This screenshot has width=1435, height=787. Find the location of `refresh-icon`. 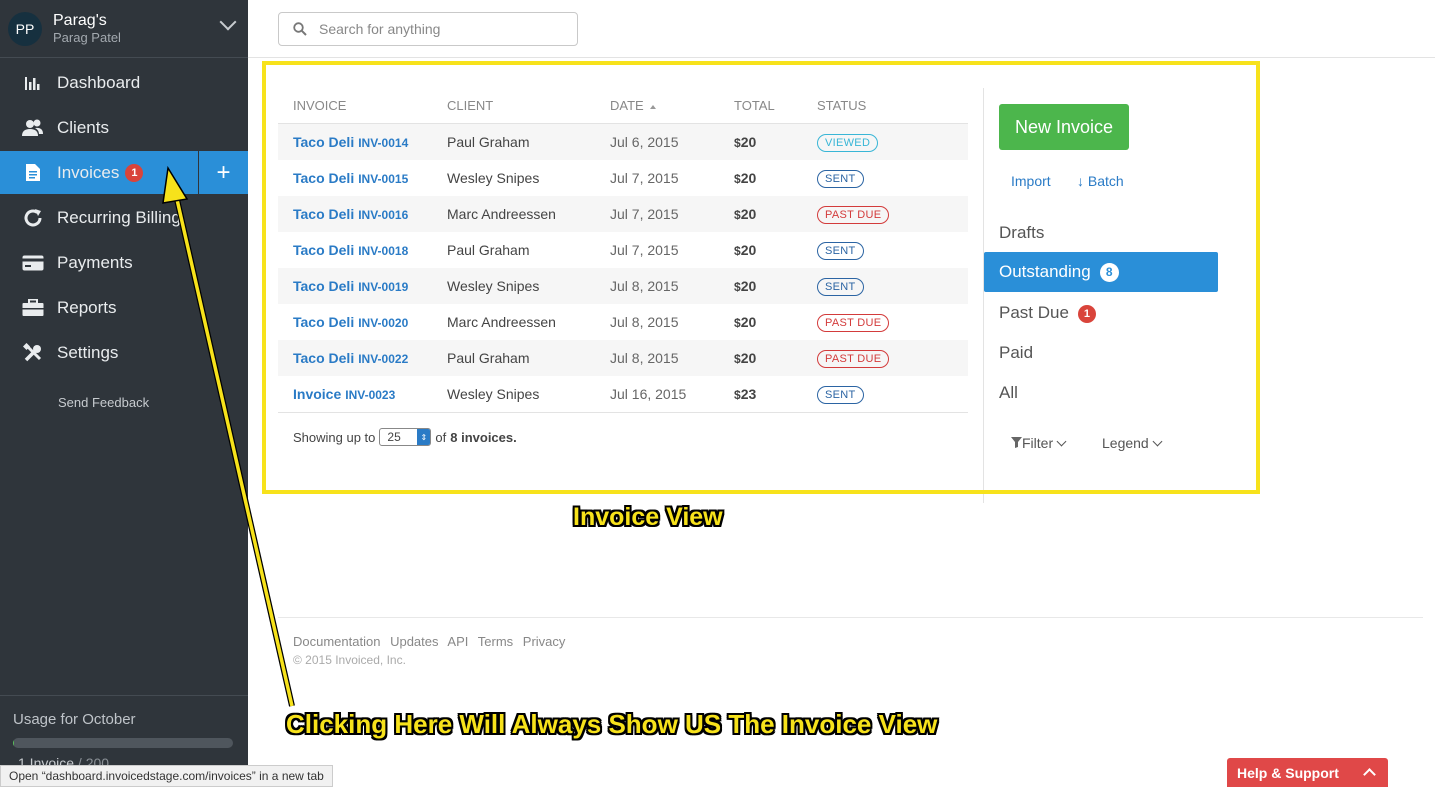

refresh-icon is located at coordinates (33, 218).